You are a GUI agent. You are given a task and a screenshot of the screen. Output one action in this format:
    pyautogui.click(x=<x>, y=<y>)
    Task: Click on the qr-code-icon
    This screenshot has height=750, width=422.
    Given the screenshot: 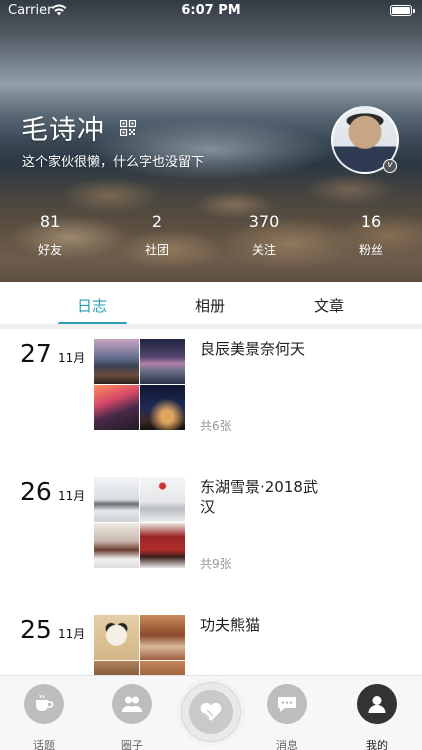 What is the action you would take?
    pyautogui.click(x=128, y=128)
    